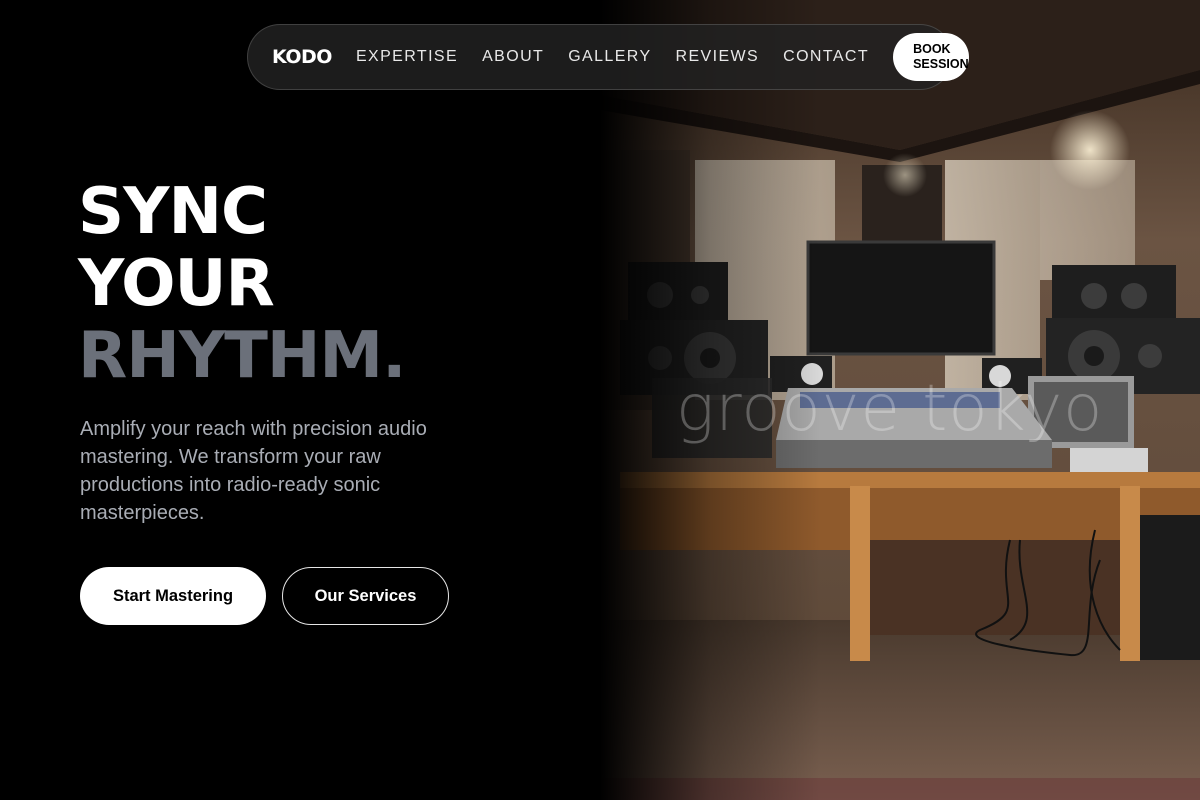 This screenshot has width=1200, height=800. I want to click on nav-link-gallery: GALLERY, so click(609, 57).